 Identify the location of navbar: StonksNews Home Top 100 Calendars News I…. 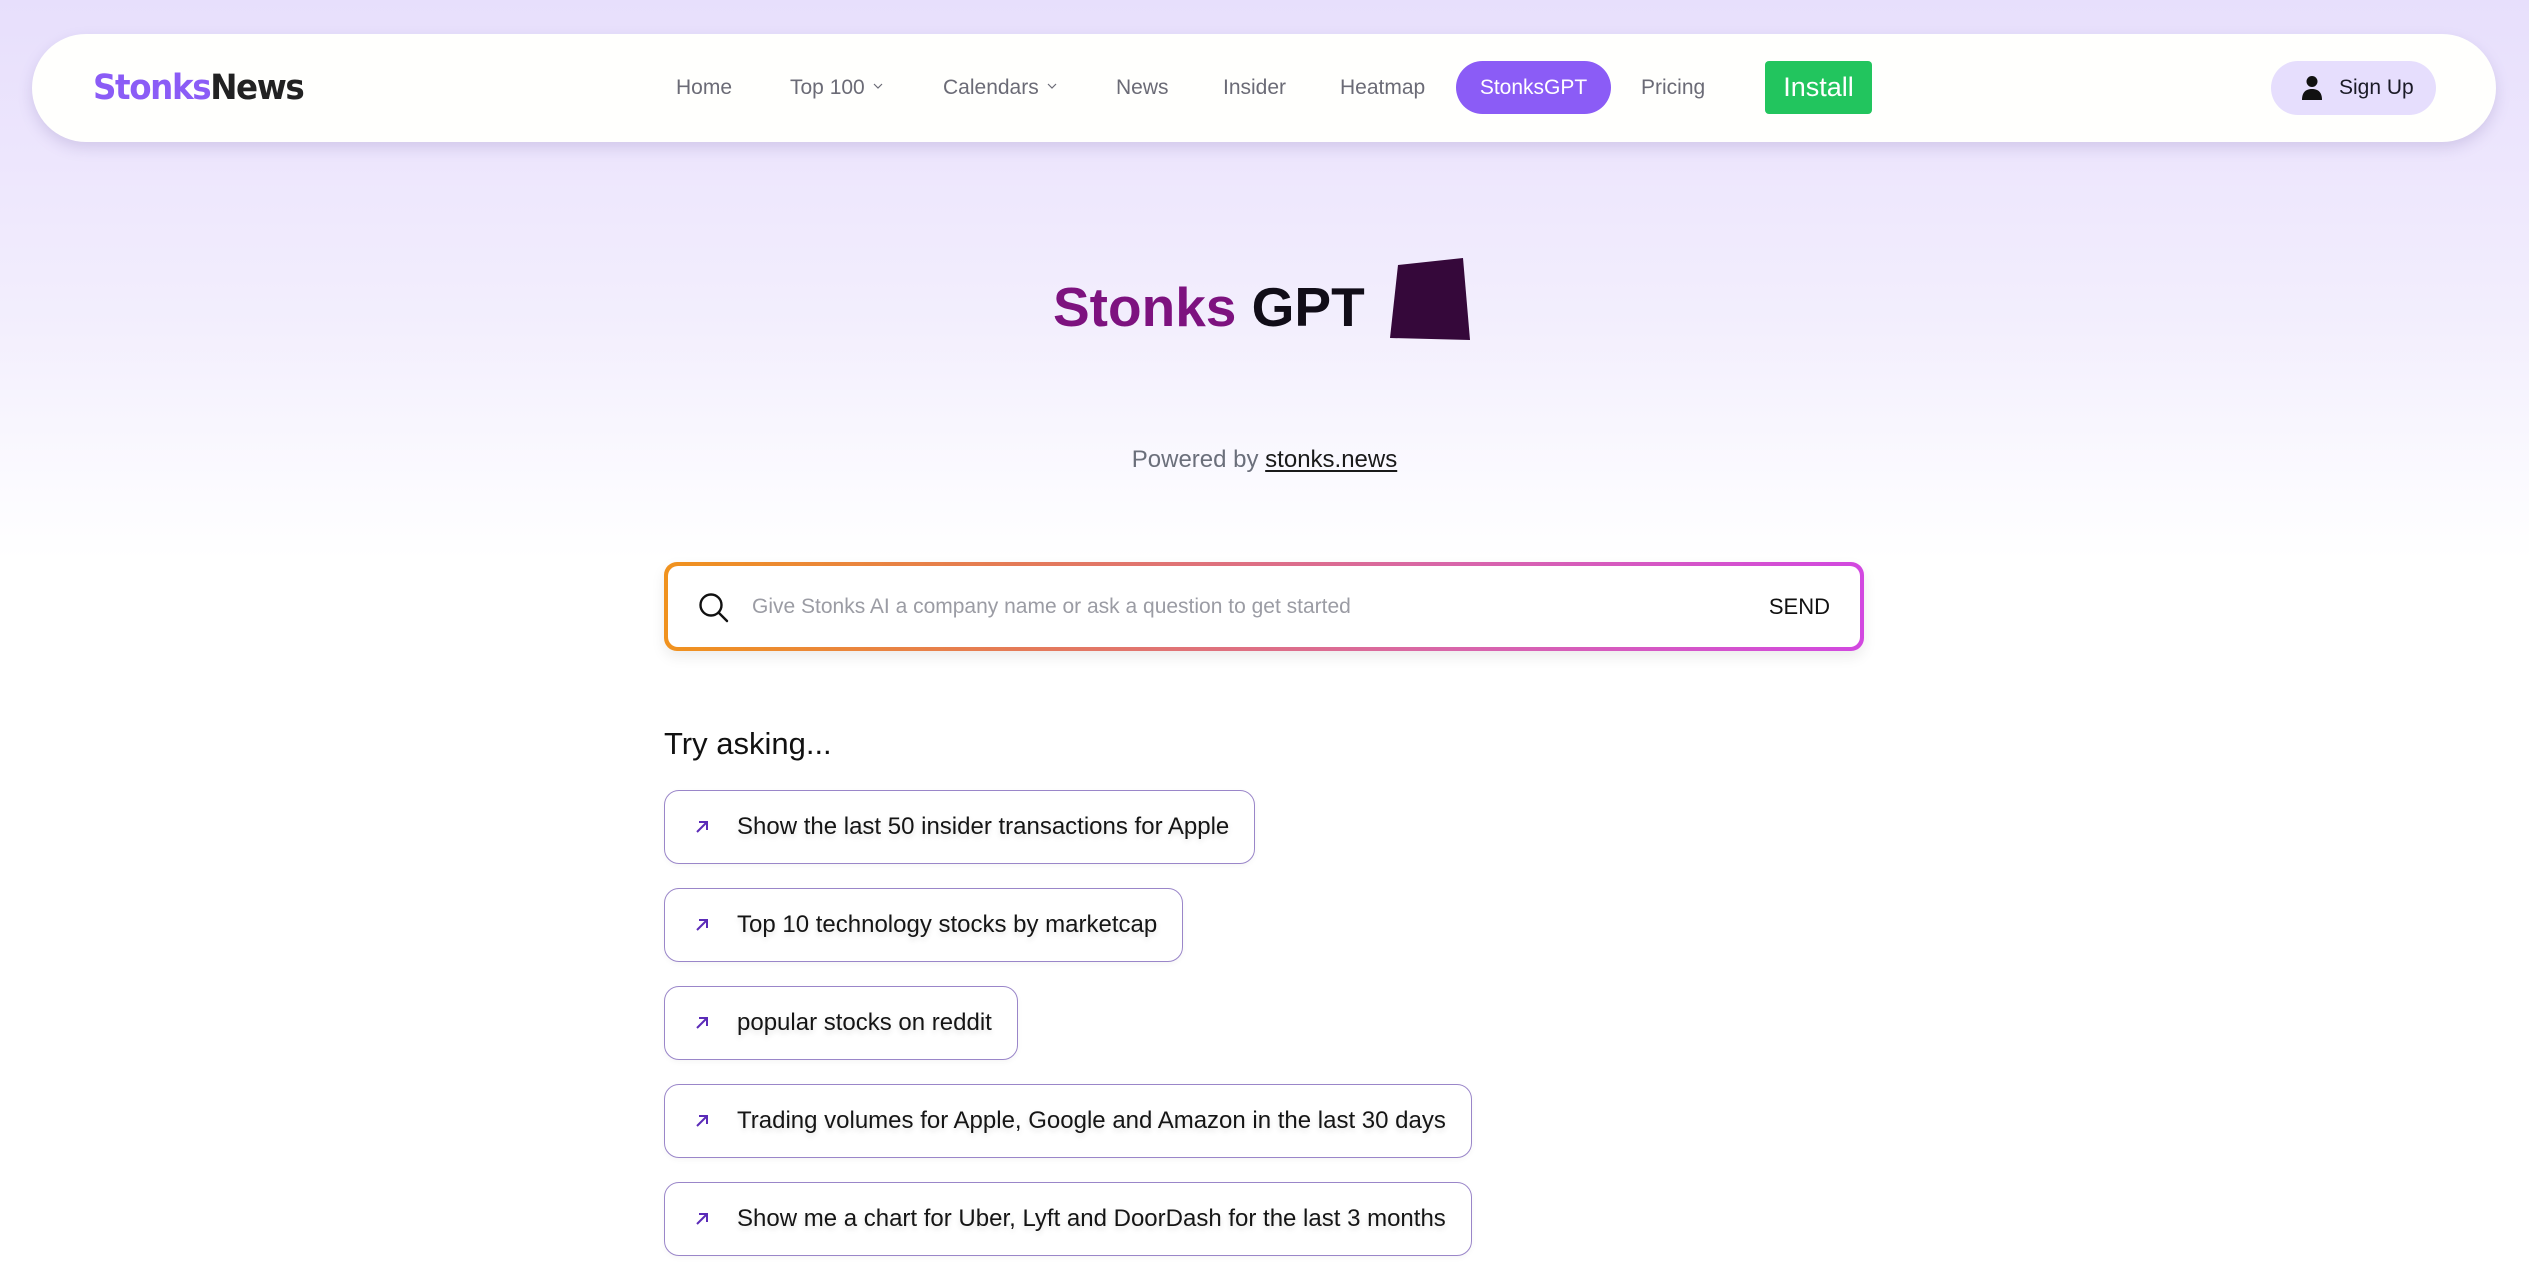
(1264, 88).